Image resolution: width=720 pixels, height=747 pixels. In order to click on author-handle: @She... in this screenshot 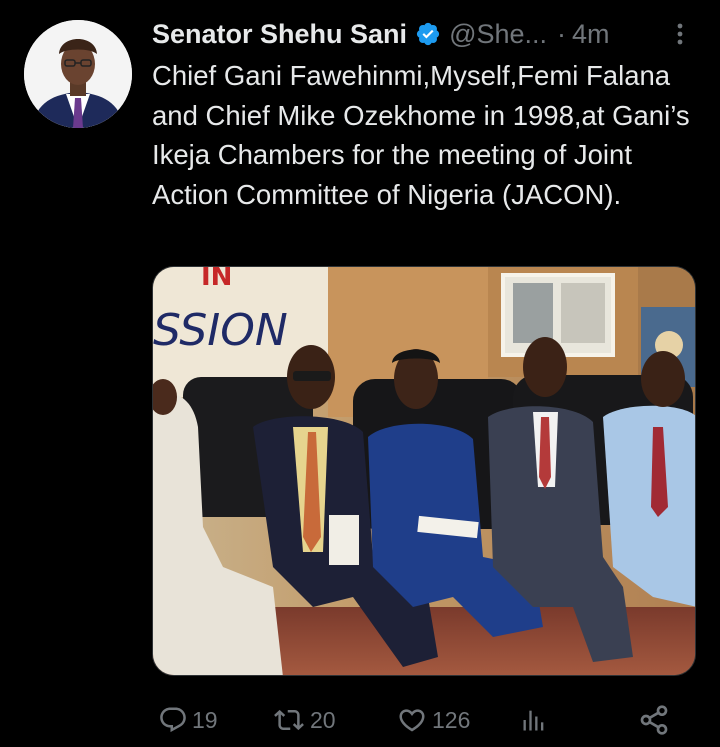, I will do `click(498, 34)`.